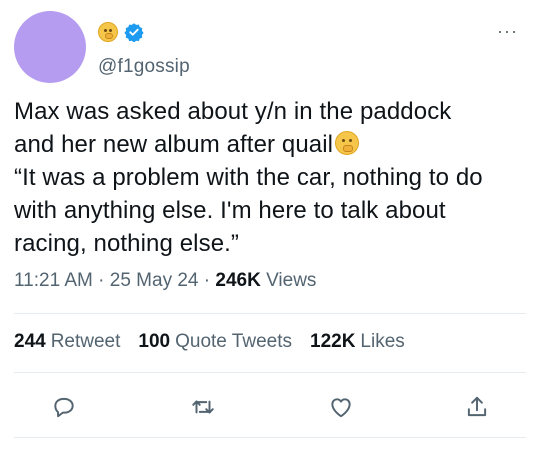 The height and width of the screenshot is (449, 540). Describe the element at coordinates (53, 280) in the screenshot. I see `tweet-time: 11:21 AM` at that location.